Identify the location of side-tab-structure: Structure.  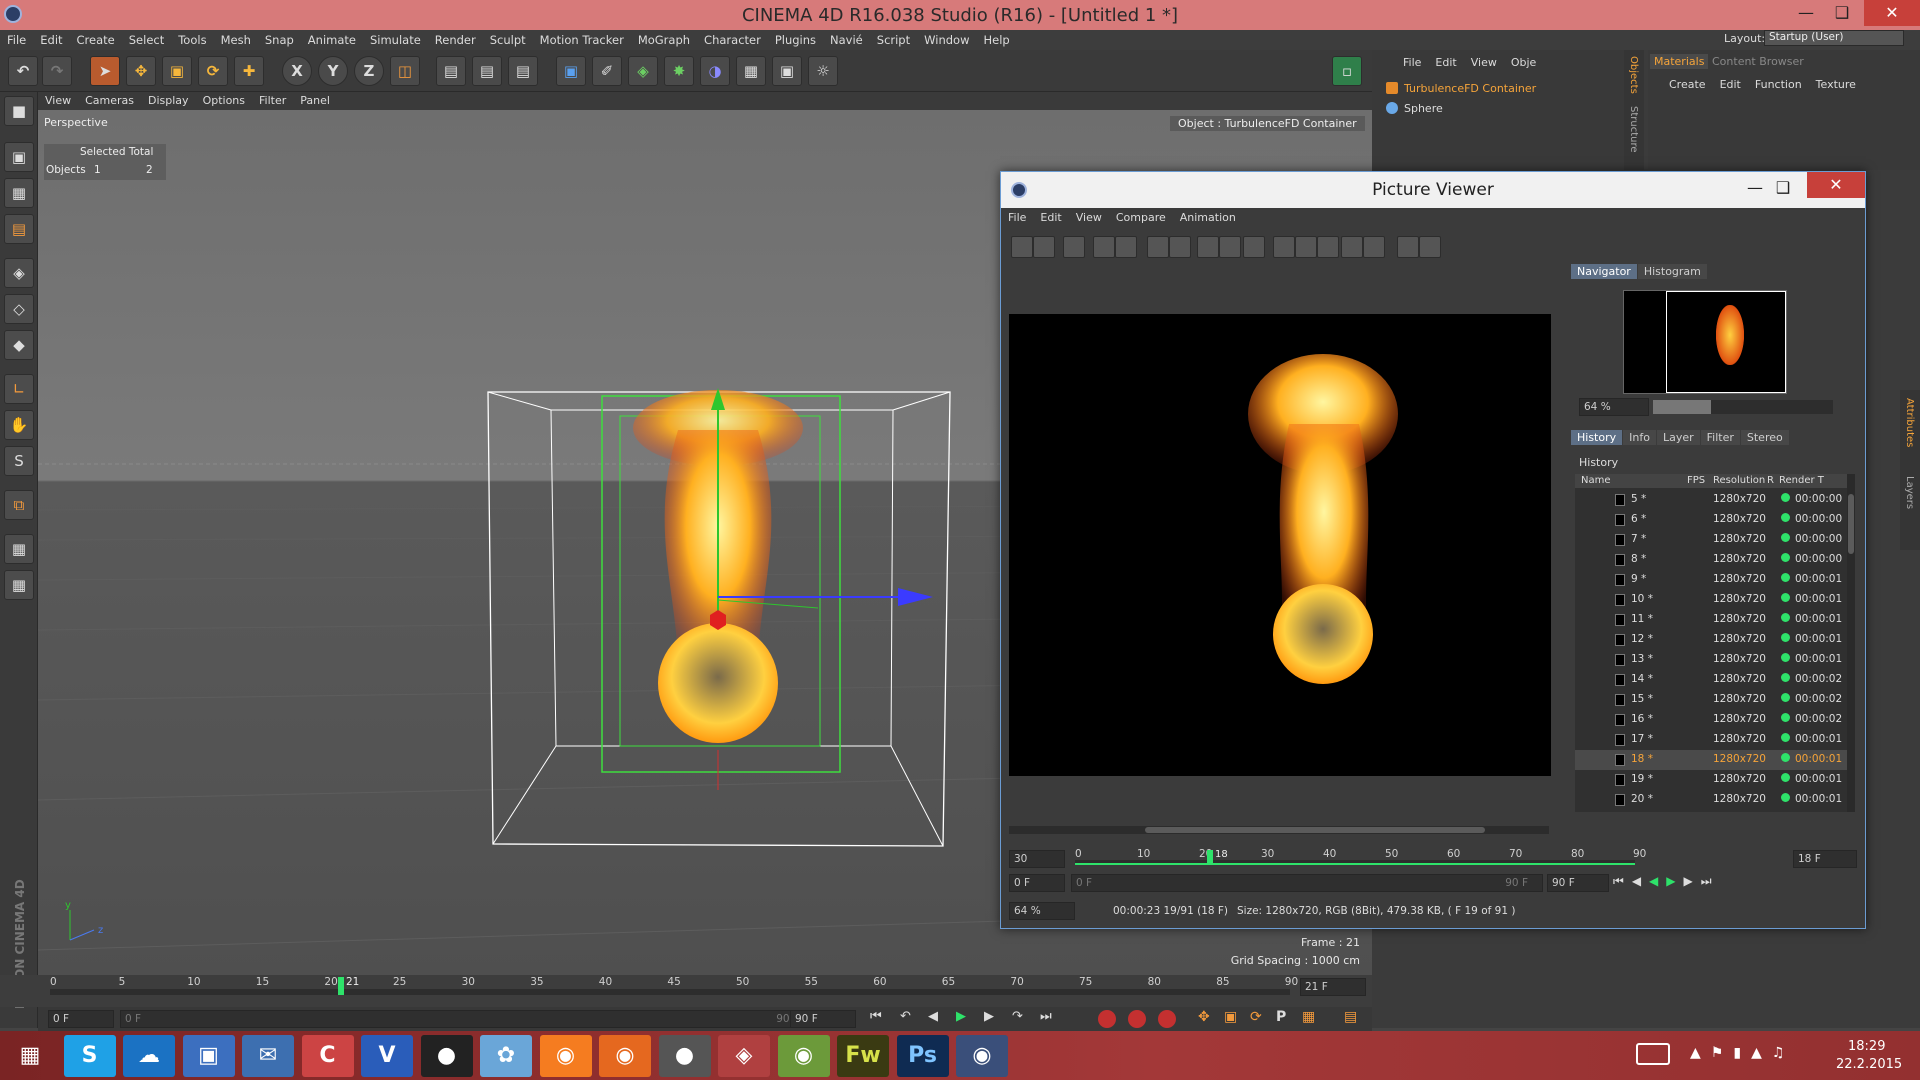
(1633, 129).